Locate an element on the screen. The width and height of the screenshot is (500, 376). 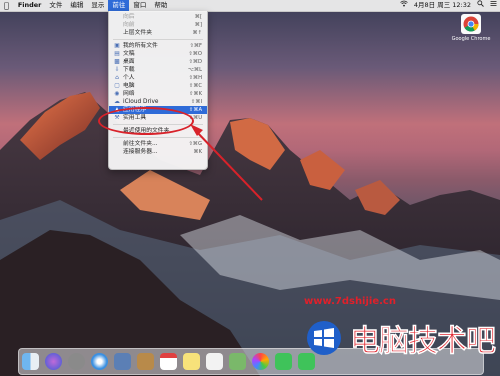
go-menu-item-go-to-folder: 前往文件夹... ⇧⌘G is located at coordinates (158, 144).